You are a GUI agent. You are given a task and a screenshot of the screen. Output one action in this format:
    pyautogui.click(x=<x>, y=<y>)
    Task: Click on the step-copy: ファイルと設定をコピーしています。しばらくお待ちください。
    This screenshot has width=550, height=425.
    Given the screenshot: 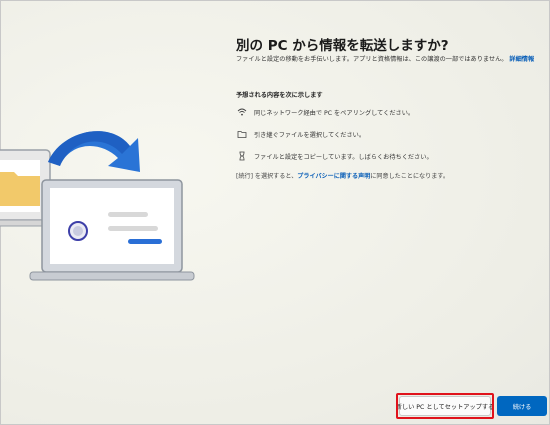 What is the action you would take?
    pyautogui.click(x=334, y=156)
    